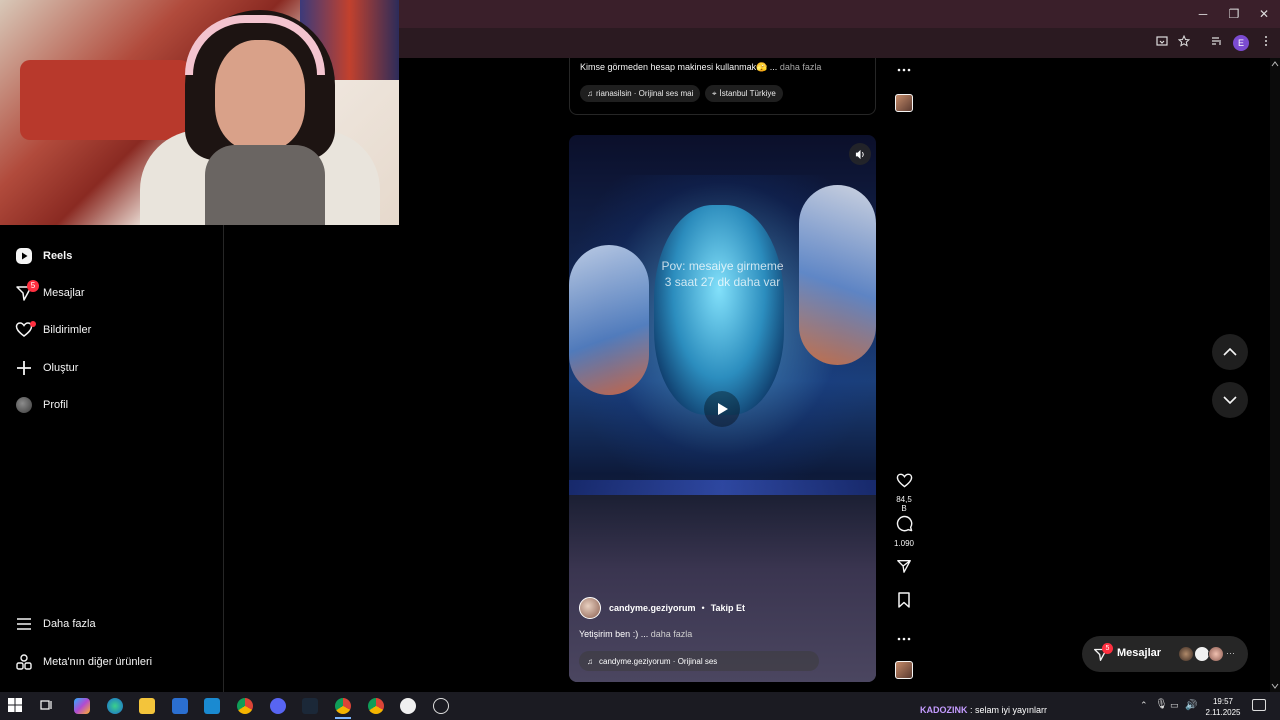 The height and width of the screenshot is (720, 1280). Describe the element at coordinates (1161, 704) in the screenshot. I see `microphone-icon: 🎙` at that location.